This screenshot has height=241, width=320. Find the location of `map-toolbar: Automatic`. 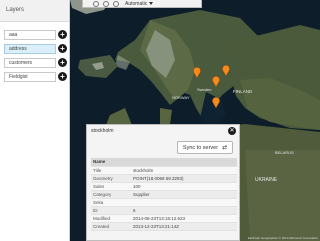

map-toolbar: Automatic is located at coordinates (142, 4).